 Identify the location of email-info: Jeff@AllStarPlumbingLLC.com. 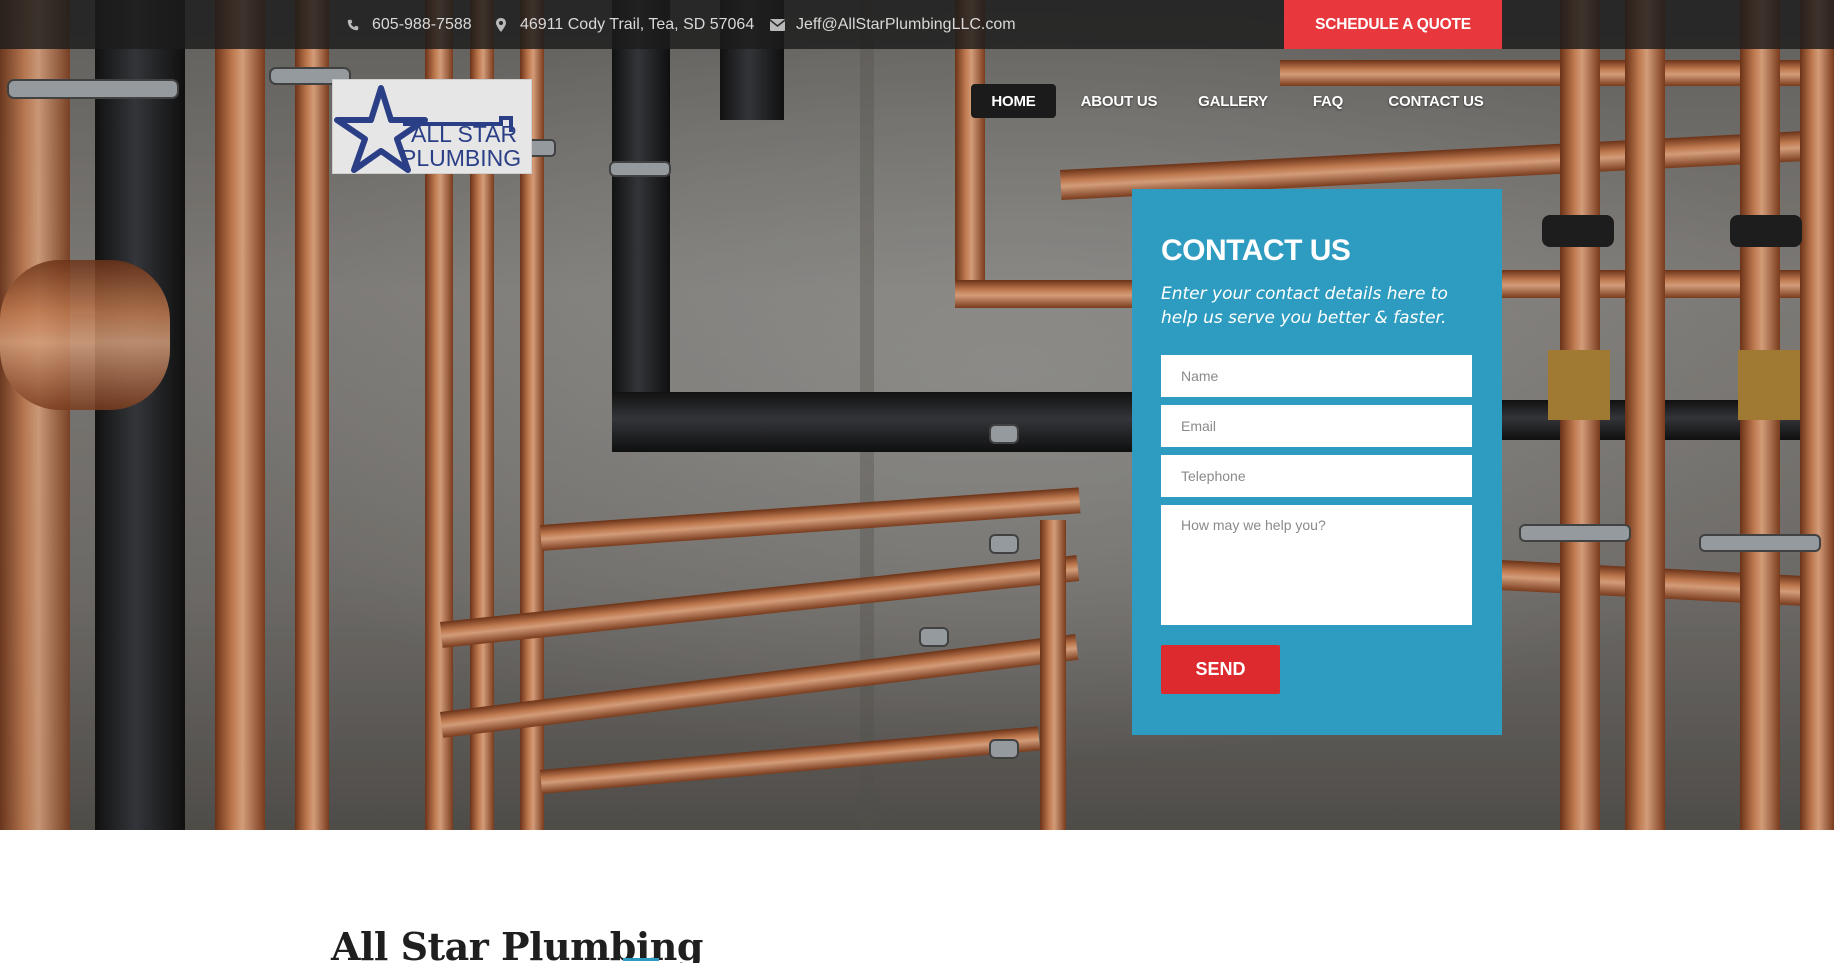
(892, 24).